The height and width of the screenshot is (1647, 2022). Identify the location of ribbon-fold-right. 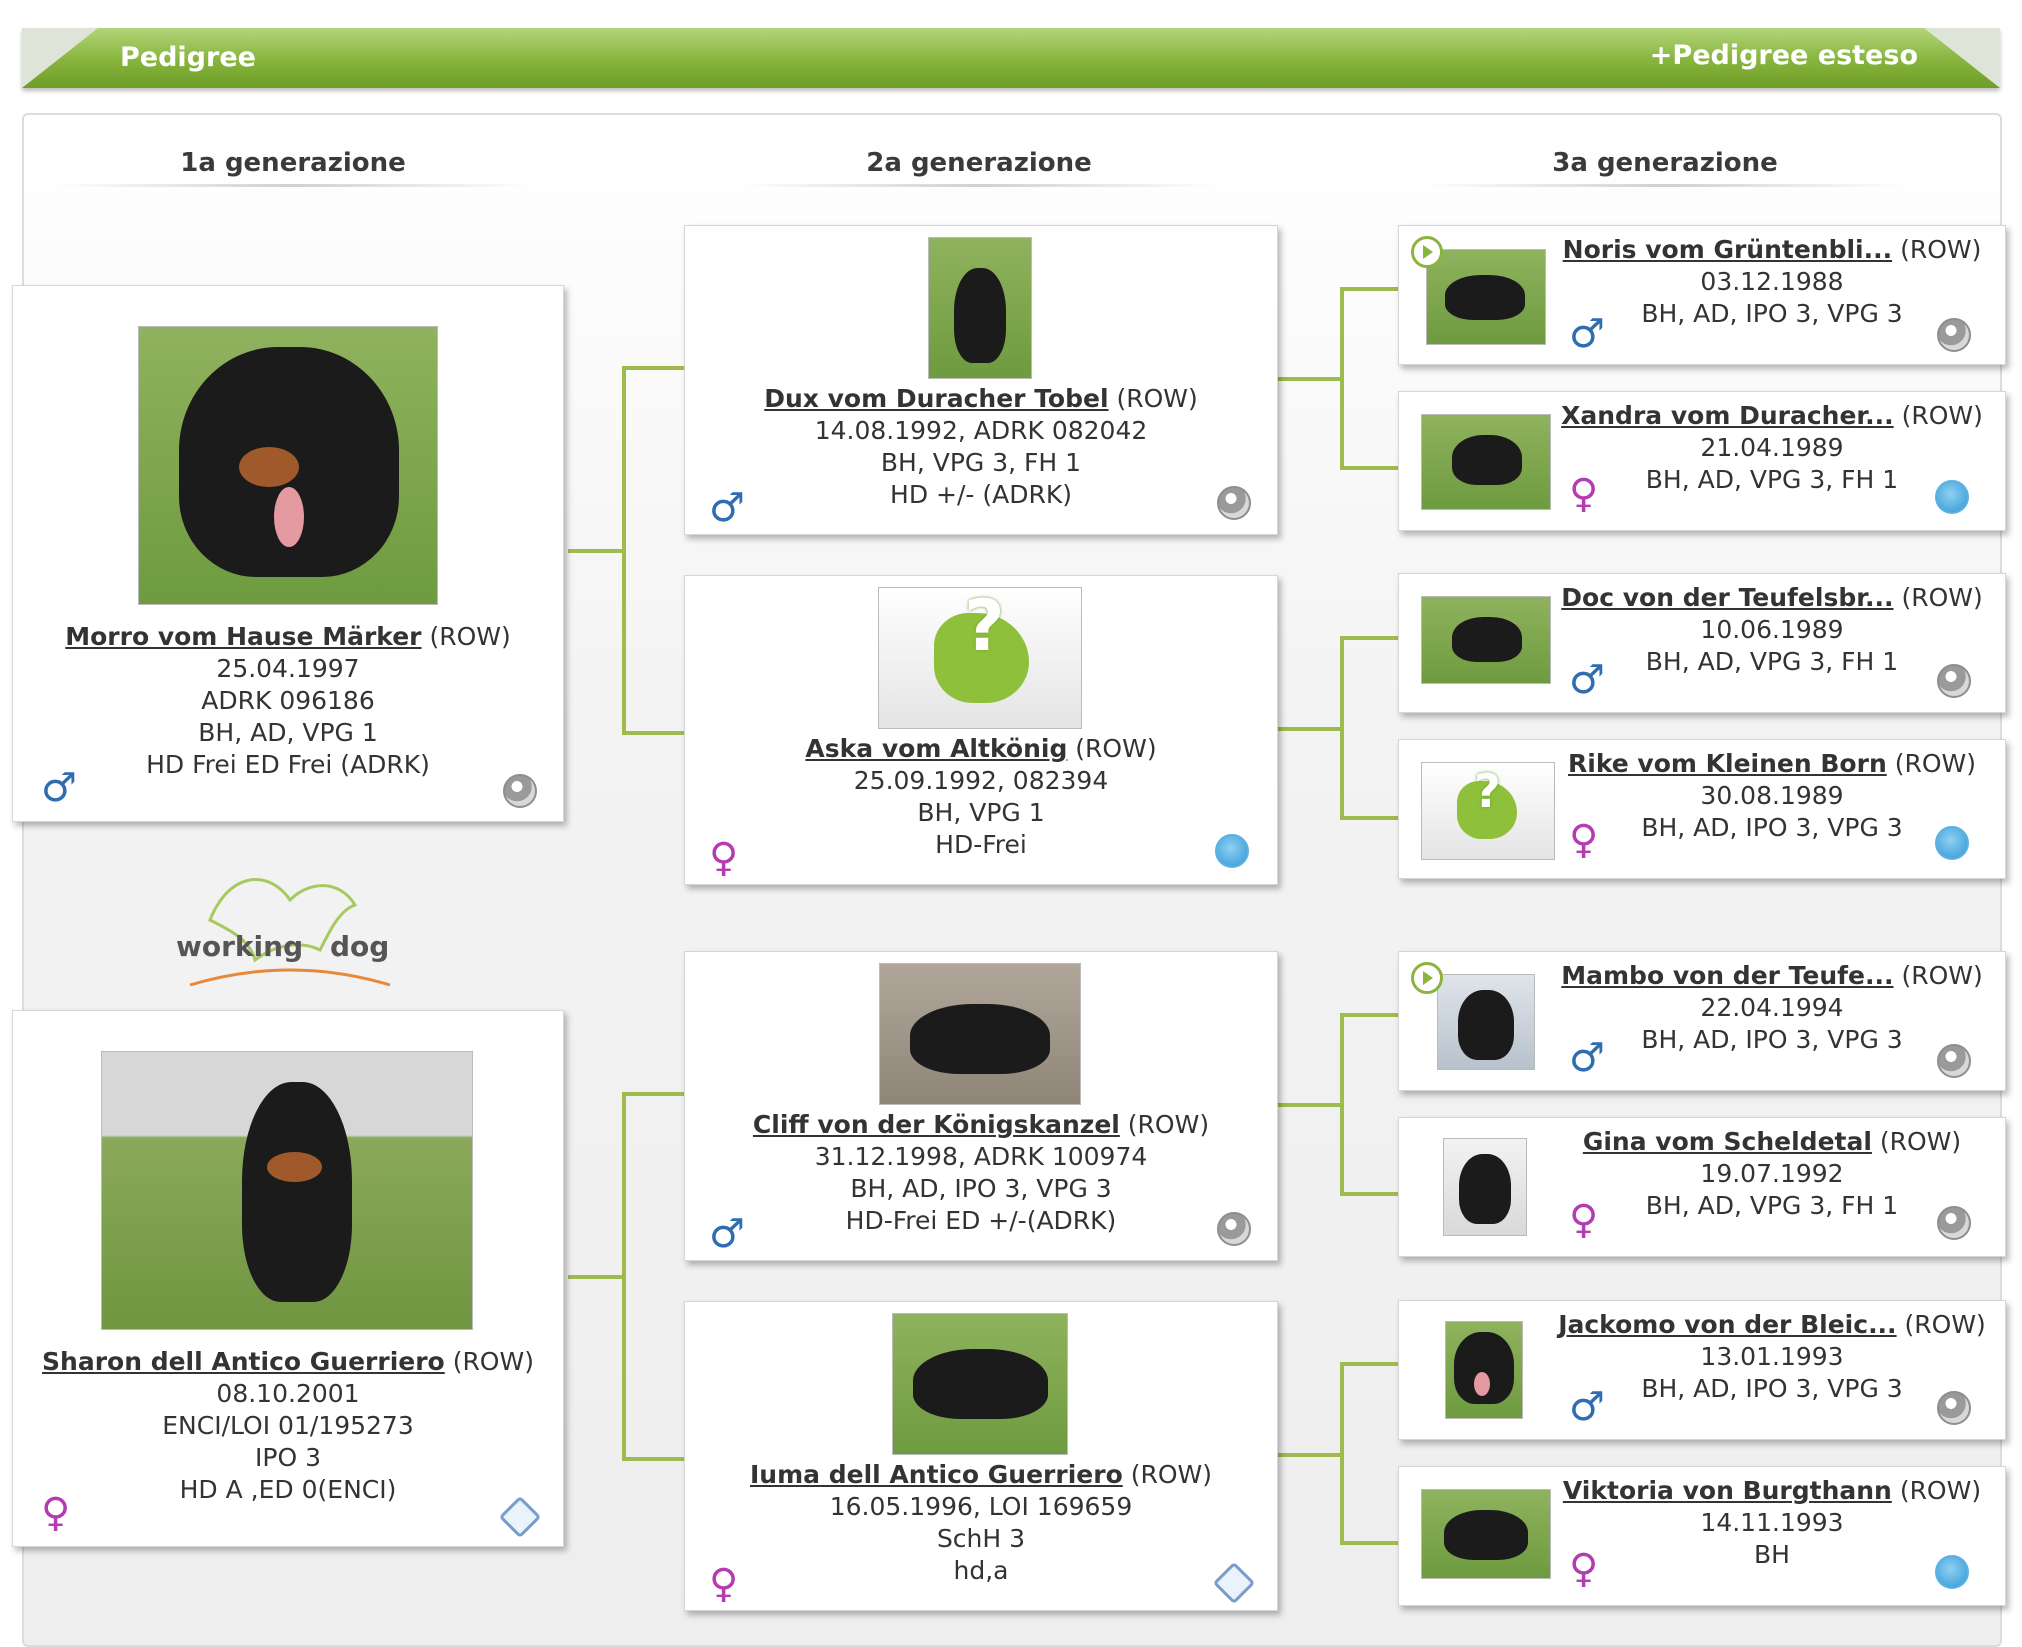
(1962, 58).